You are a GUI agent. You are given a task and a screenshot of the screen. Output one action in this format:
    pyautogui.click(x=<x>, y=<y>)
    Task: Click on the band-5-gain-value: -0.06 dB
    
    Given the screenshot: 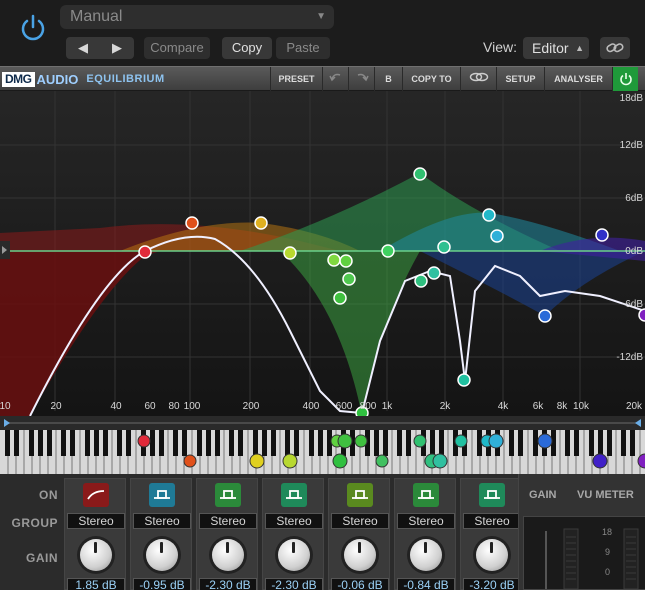 What is the action you would take?
    pyautogui.click(x=360, y=584)
    